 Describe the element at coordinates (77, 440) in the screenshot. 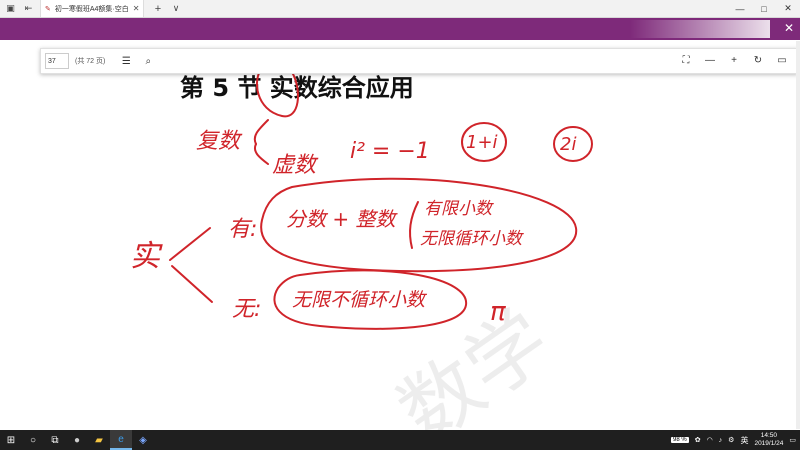

I see `app-icon-1: ●` at that location.